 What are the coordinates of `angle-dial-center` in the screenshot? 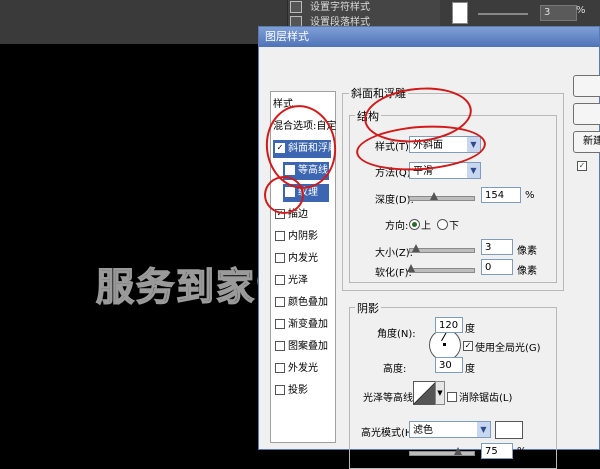 It's located at (444, 344).